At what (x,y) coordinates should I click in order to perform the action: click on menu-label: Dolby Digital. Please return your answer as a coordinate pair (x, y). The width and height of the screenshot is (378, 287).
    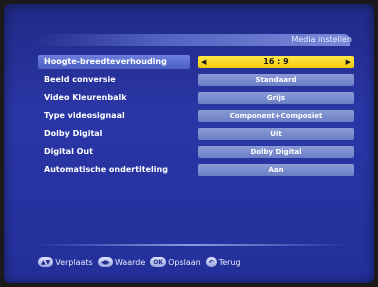
    Looking at the image, I should click on (73, 133).